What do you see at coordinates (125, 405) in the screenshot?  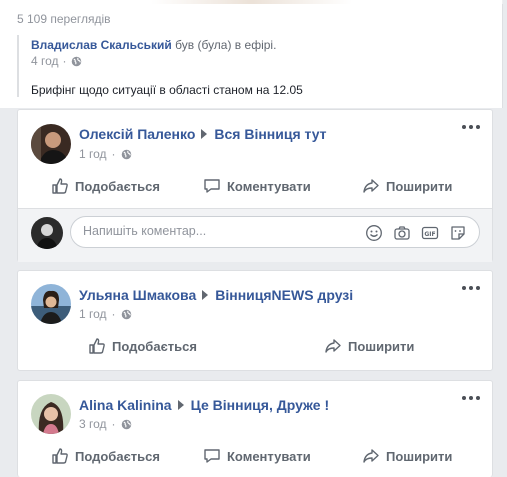 I see `post-author: Alina Kalinina` at bounding box center [125, 405].